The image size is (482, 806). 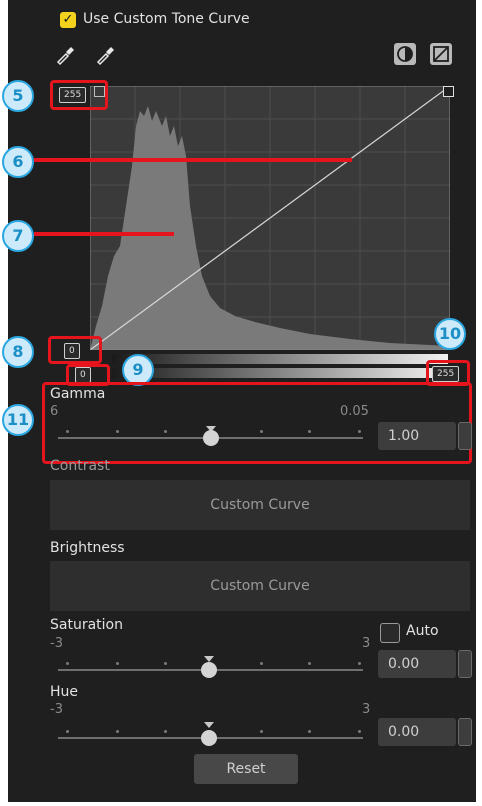 What do you see at coordinates (86, 625) in the screenshot?
I see `saturation-label: Saturation` at bounding box center [86, 625].